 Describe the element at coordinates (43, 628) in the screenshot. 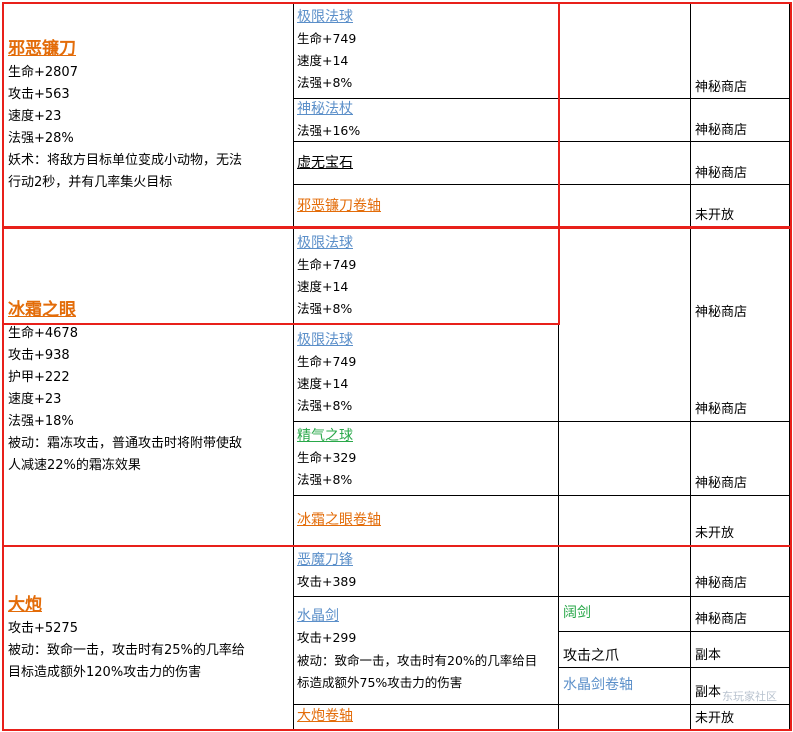

I see `item-stat: 攻击+5275` at that location.